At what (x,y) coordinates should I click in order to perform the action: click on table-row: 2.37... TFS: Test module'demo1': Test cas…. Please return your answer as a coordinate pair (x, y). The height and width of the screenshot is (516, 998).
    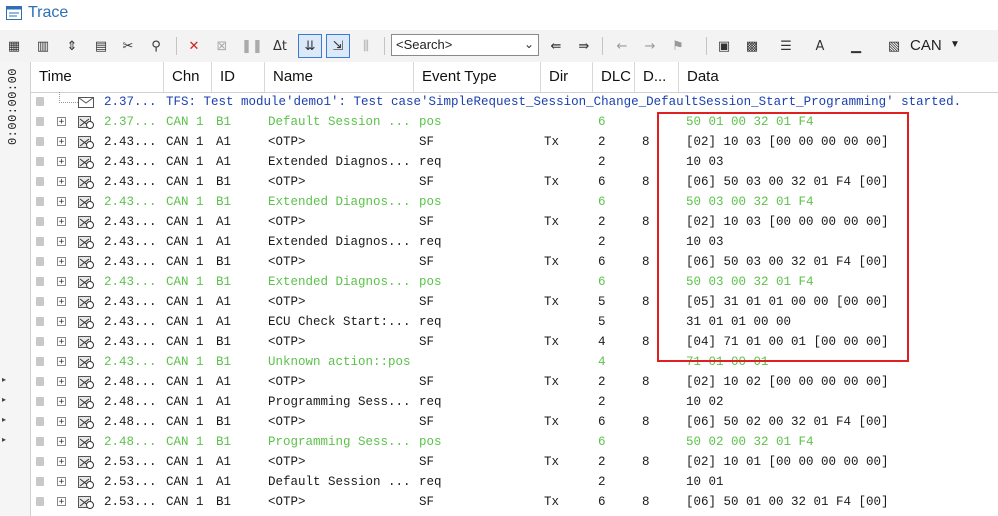
    Looking at the image, I should click on (514, 102).